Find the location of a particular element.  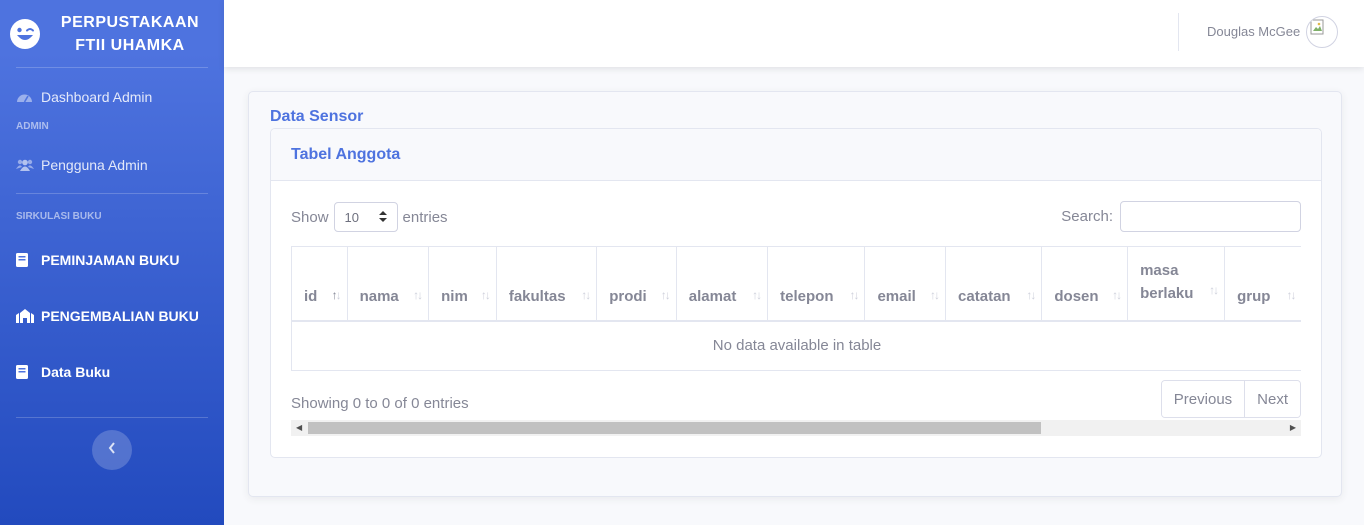

table-search: Search: is located at coordinates (1181, 216).